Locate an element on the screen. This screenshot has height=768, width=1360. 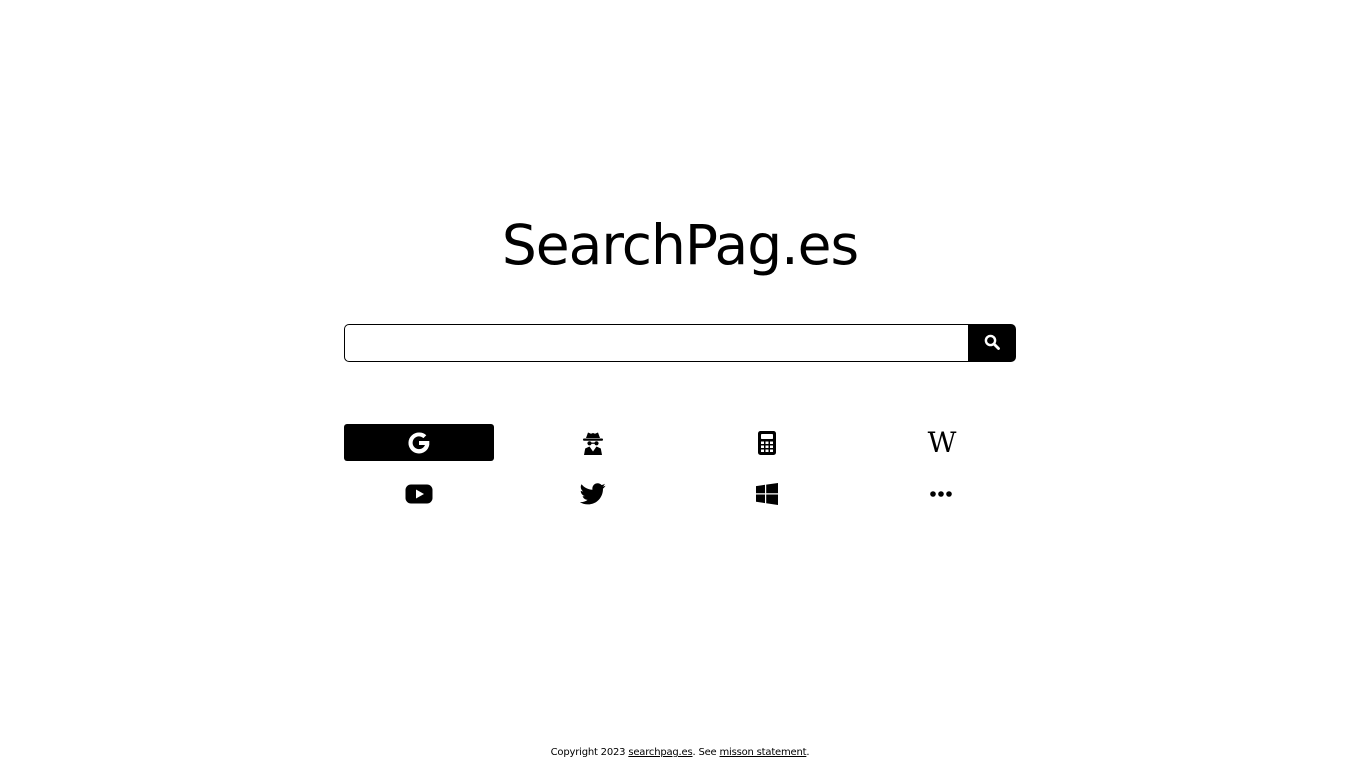
engine-windows-button is located at coordinates (767, 493).